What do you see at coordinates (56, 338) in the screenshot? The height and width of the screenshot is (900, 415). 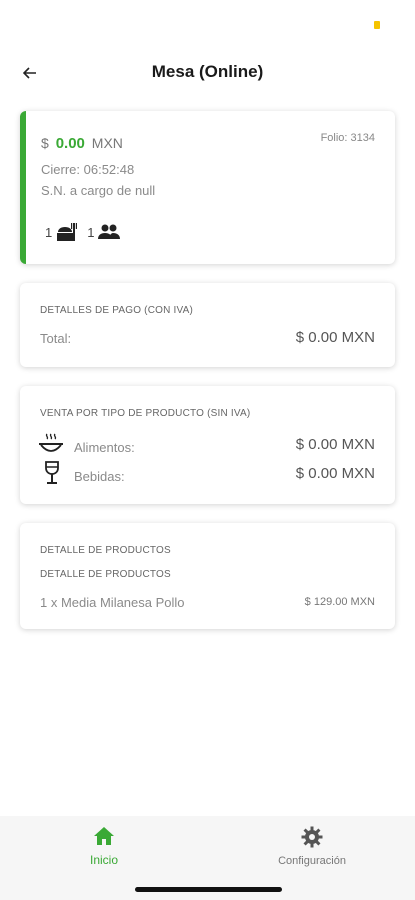 I see `total-label: Total:` at bounding box center [56, 338].